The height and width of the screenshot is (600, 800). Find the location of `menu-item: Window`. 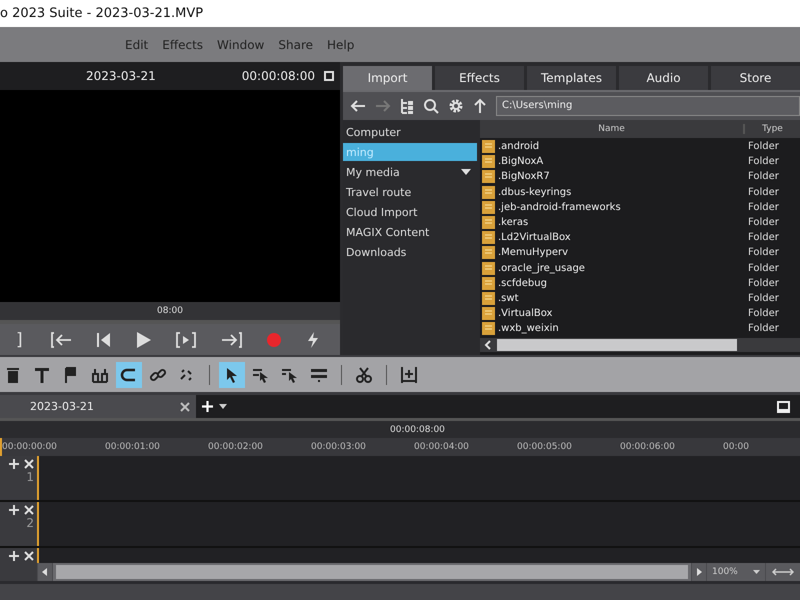

menu-item: Window is located at coordinates (240, 45).